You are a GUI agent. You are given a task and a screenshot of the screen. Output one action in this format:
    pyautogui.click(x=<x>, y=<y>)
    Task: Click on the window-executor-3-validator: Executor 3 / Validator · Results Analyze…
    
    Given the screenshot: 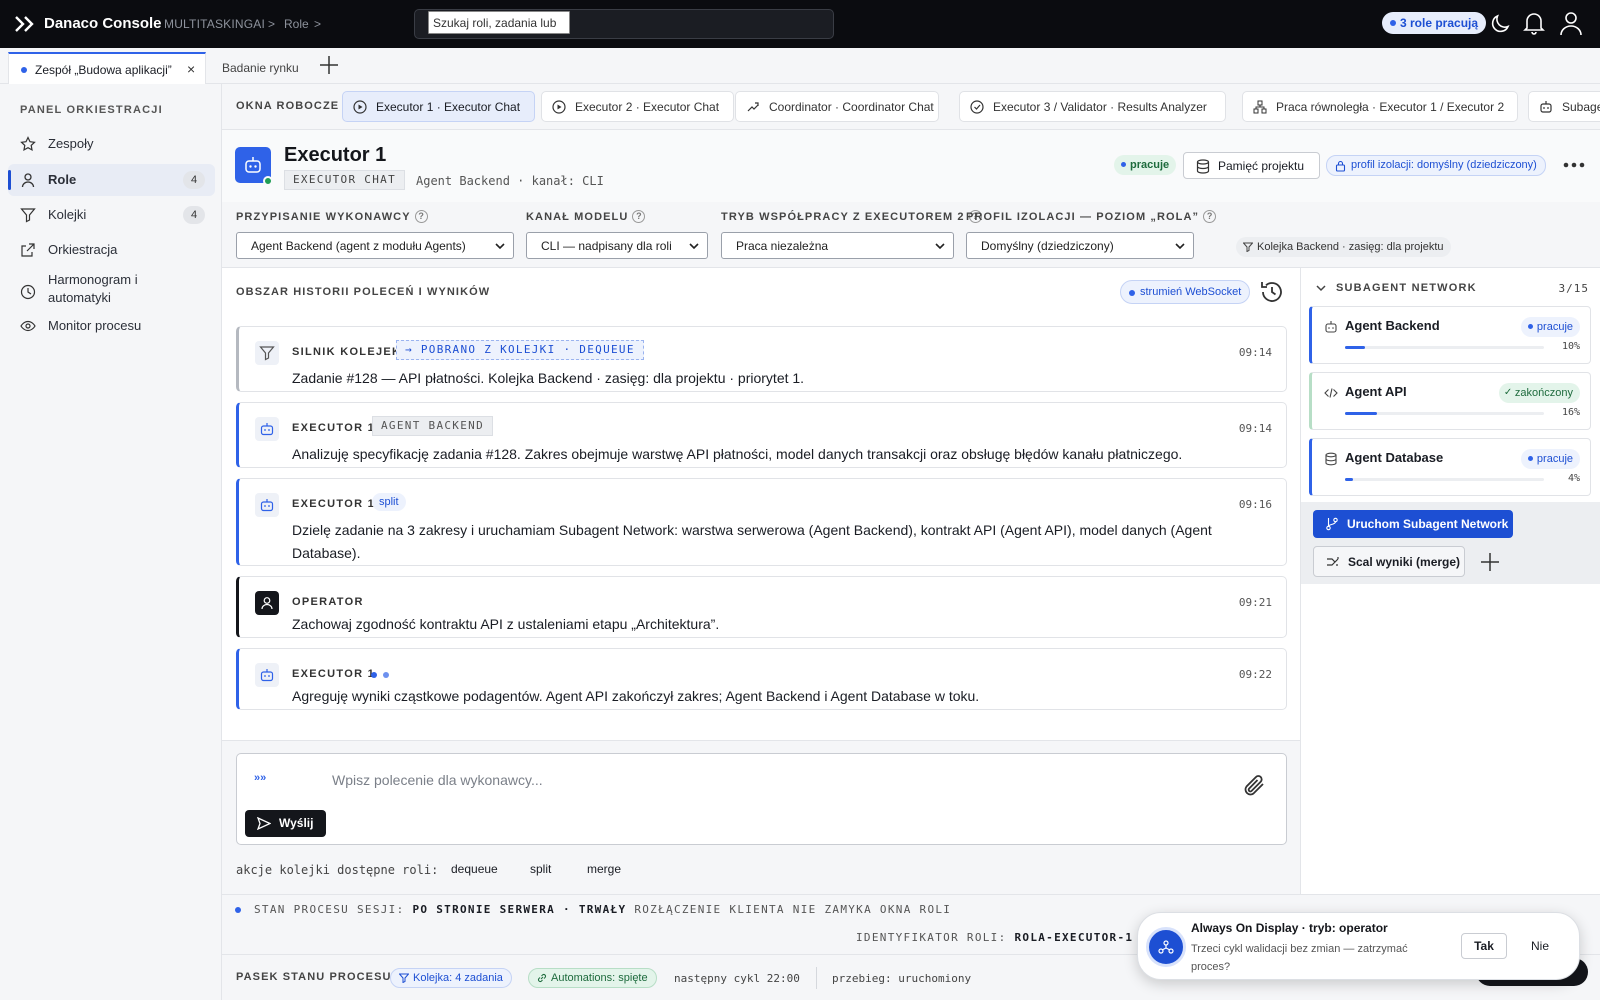 What is the action you would take?
    pyautogui.click(x=1092, y=106)
    